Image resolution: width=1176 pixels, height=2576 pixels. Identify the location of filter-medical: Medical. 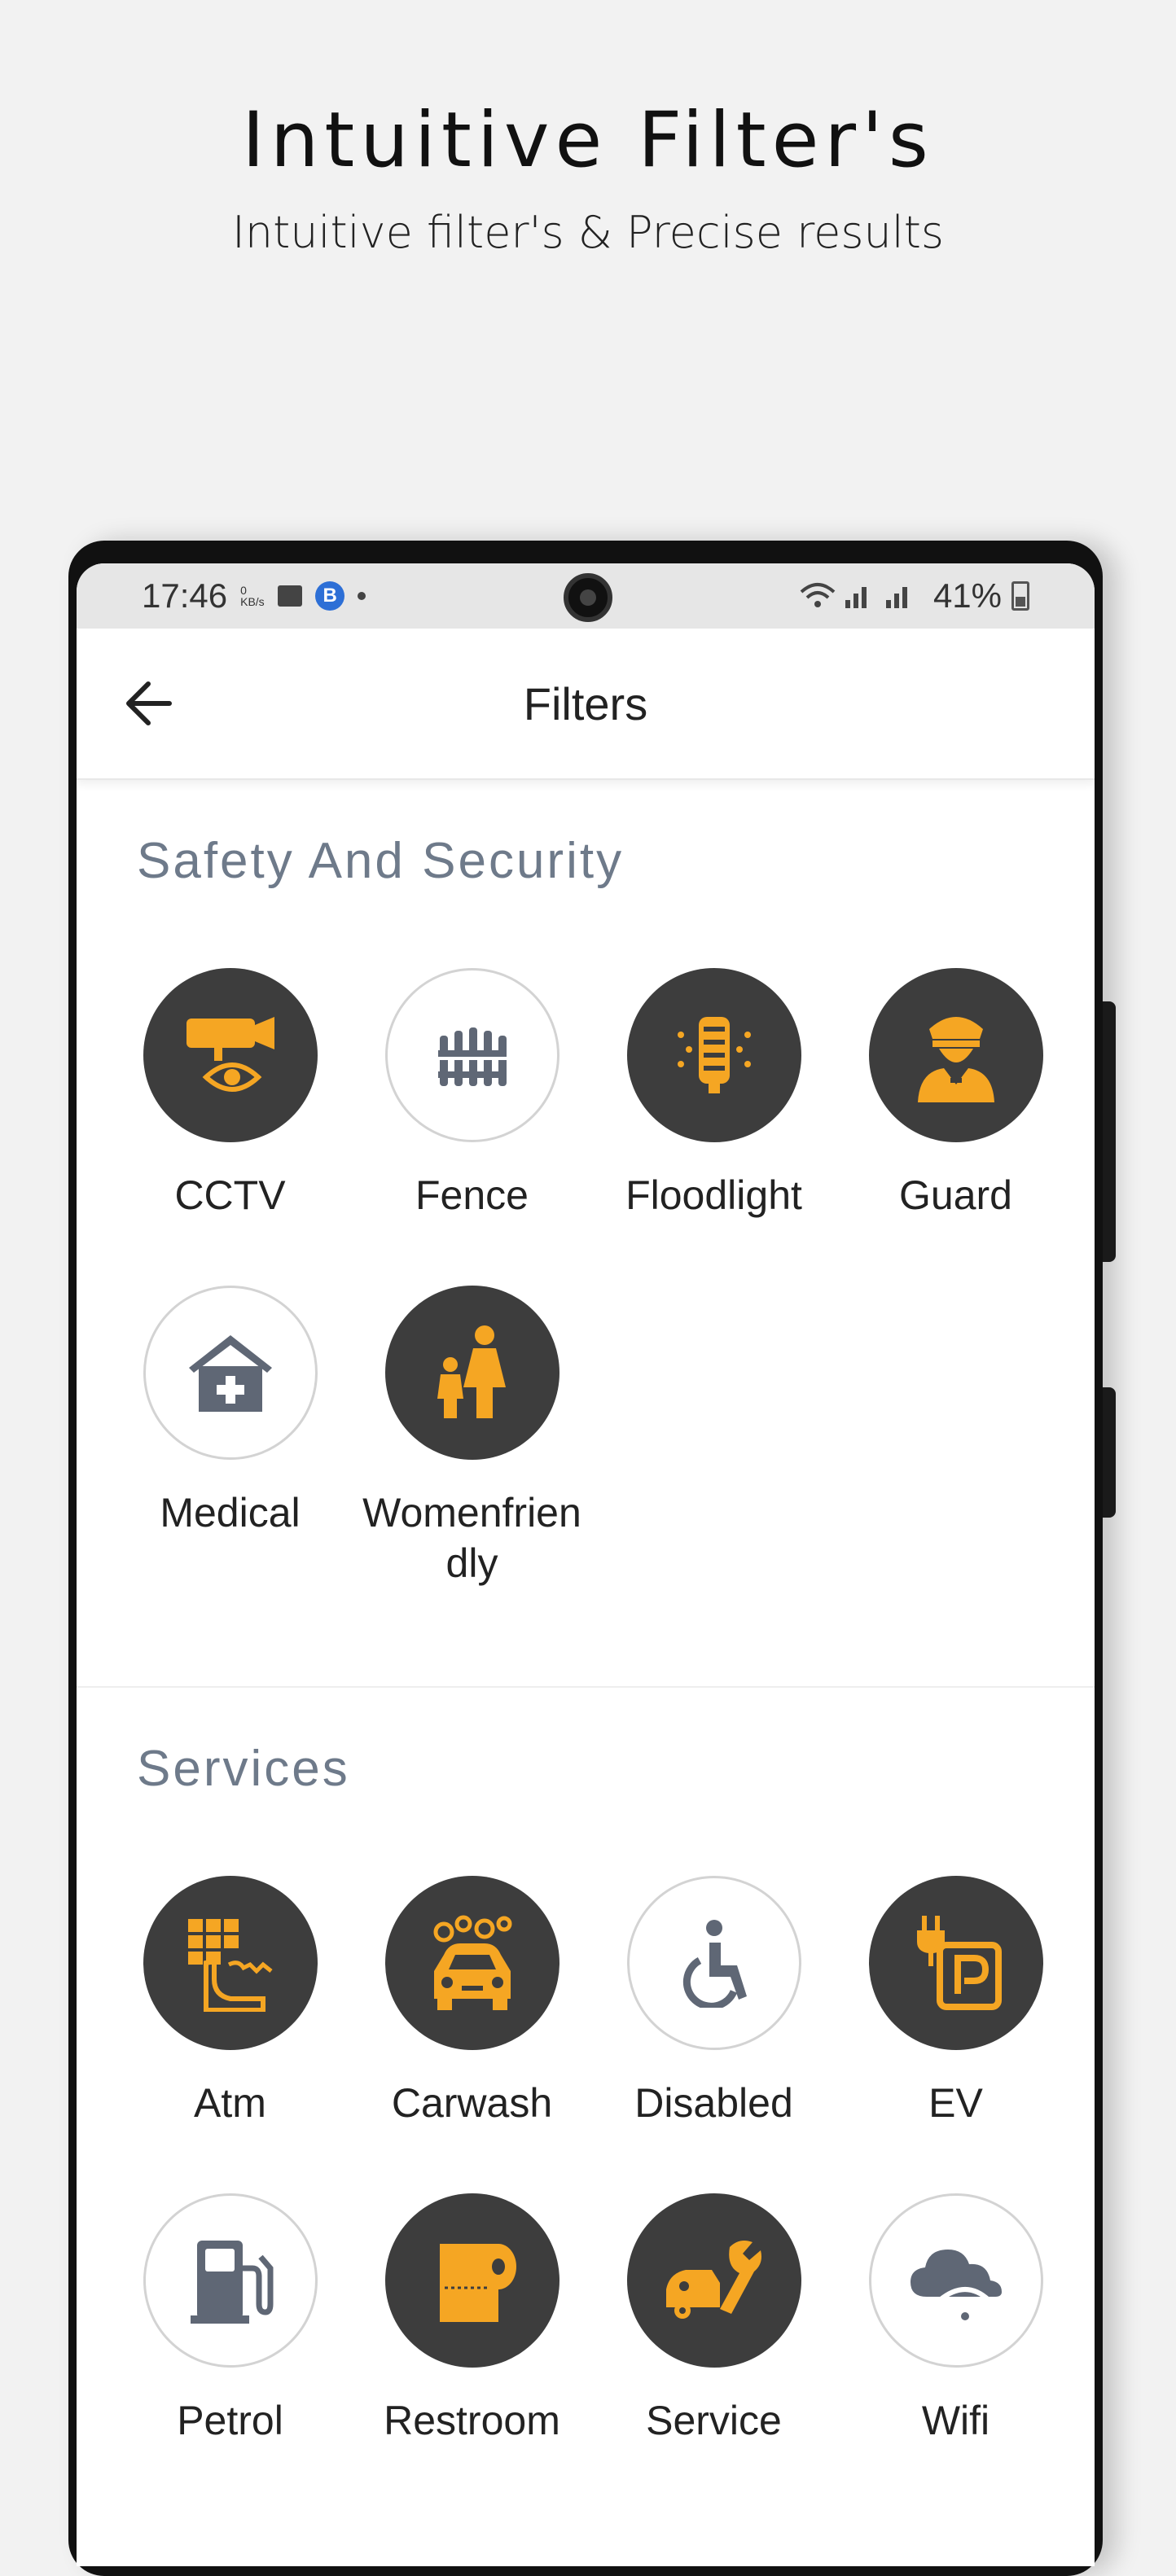
(230, 1437).